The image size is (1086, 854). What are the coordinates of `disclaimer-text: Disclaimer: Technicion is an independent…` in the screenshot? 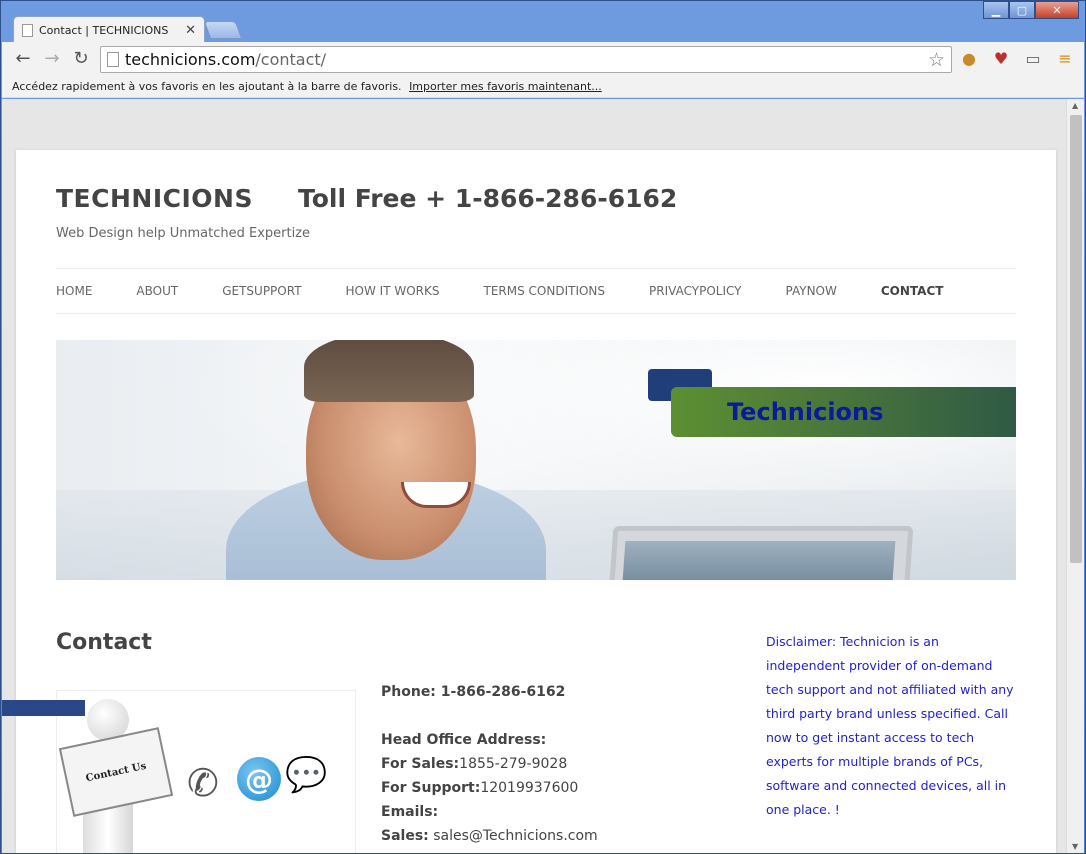 It's located at (890, 725).